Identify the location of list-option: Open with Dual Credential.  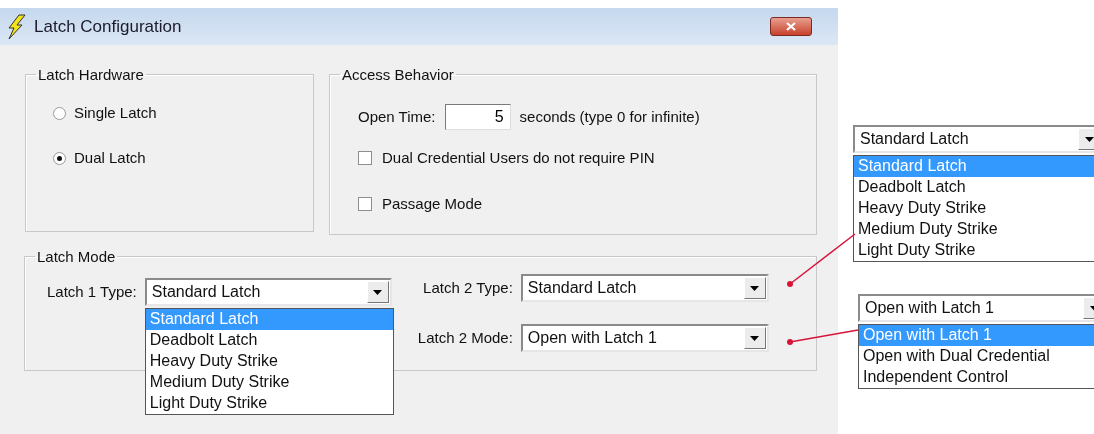
(976, 356).